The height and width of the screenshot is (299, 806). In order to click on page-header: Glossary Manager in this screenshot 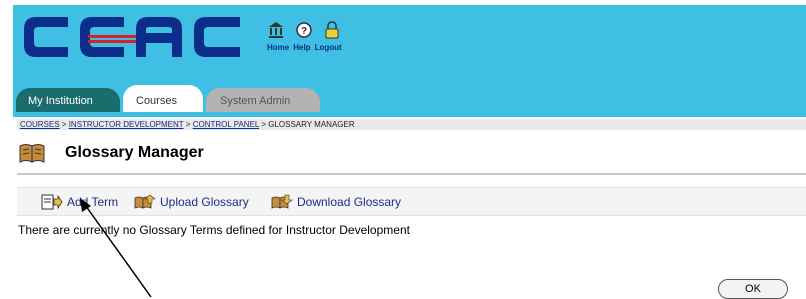, I will do `click(111, 153)`.